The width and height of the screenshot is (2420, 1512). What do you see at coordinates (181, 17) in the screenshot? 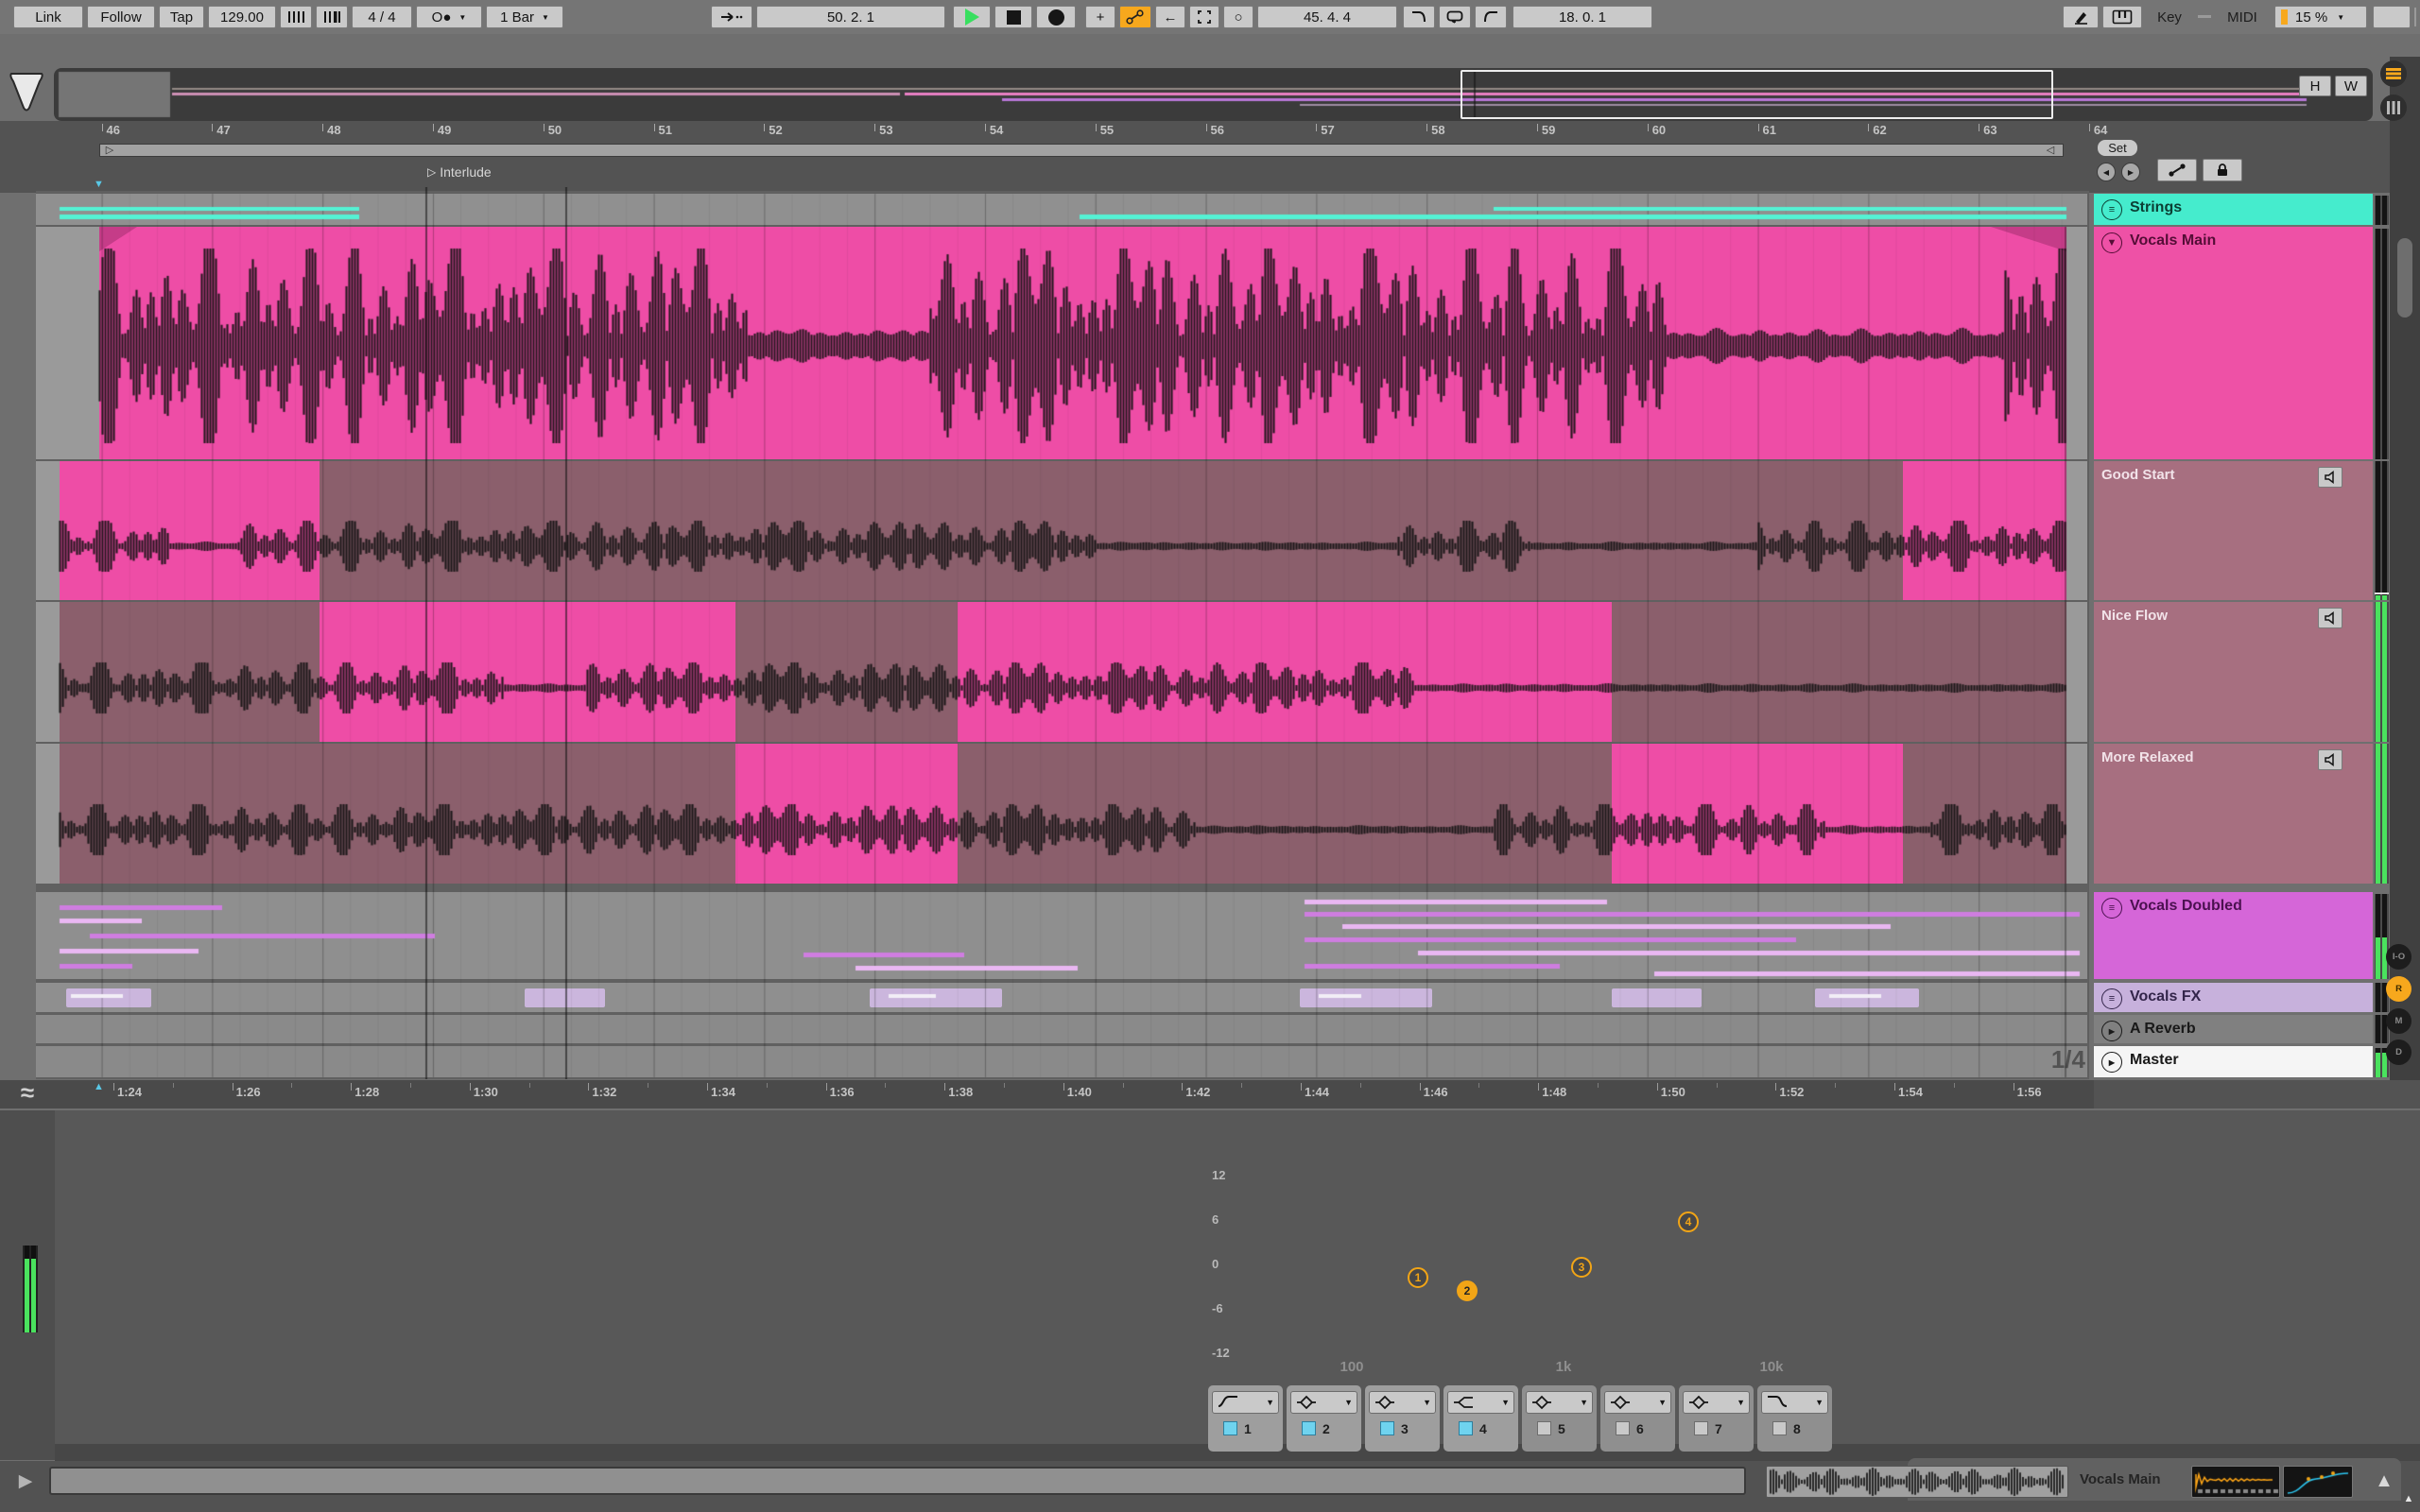
I see `tap-tempo-button: Tap` at bounding box center [181, 17].